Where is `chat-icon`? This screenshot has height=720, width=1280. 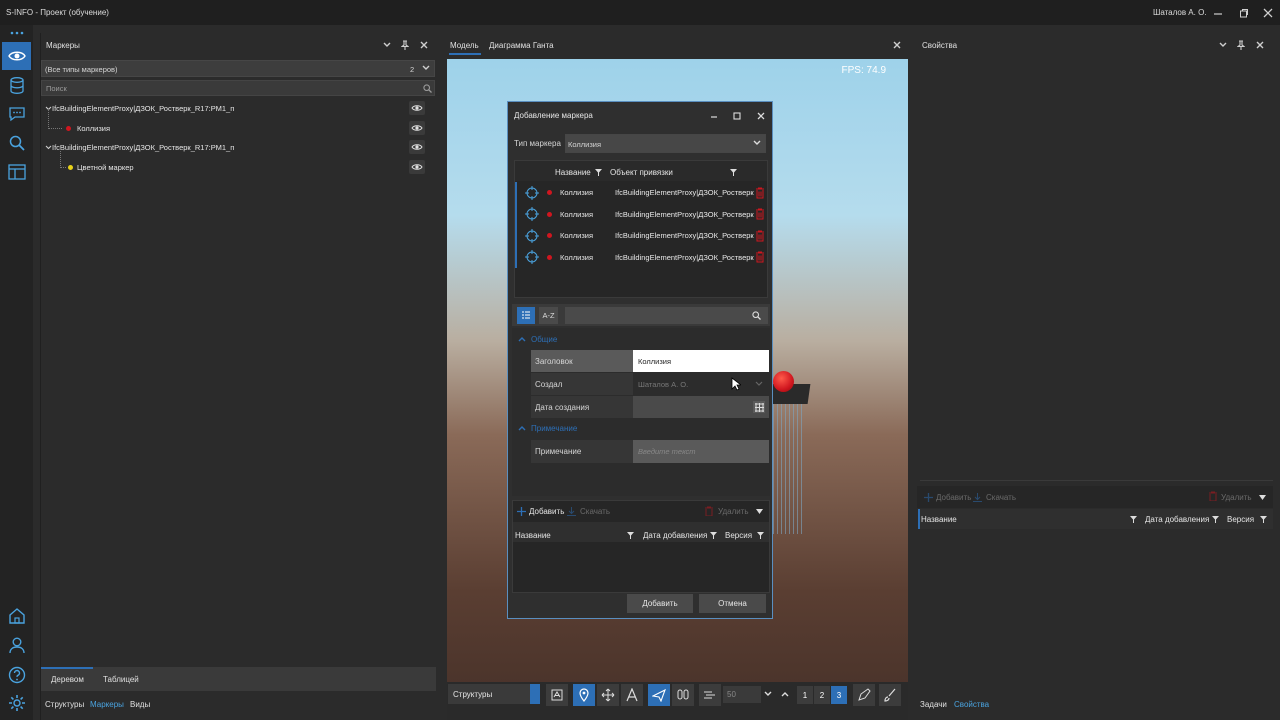 chat-icon is located at coordinates (17, 114).